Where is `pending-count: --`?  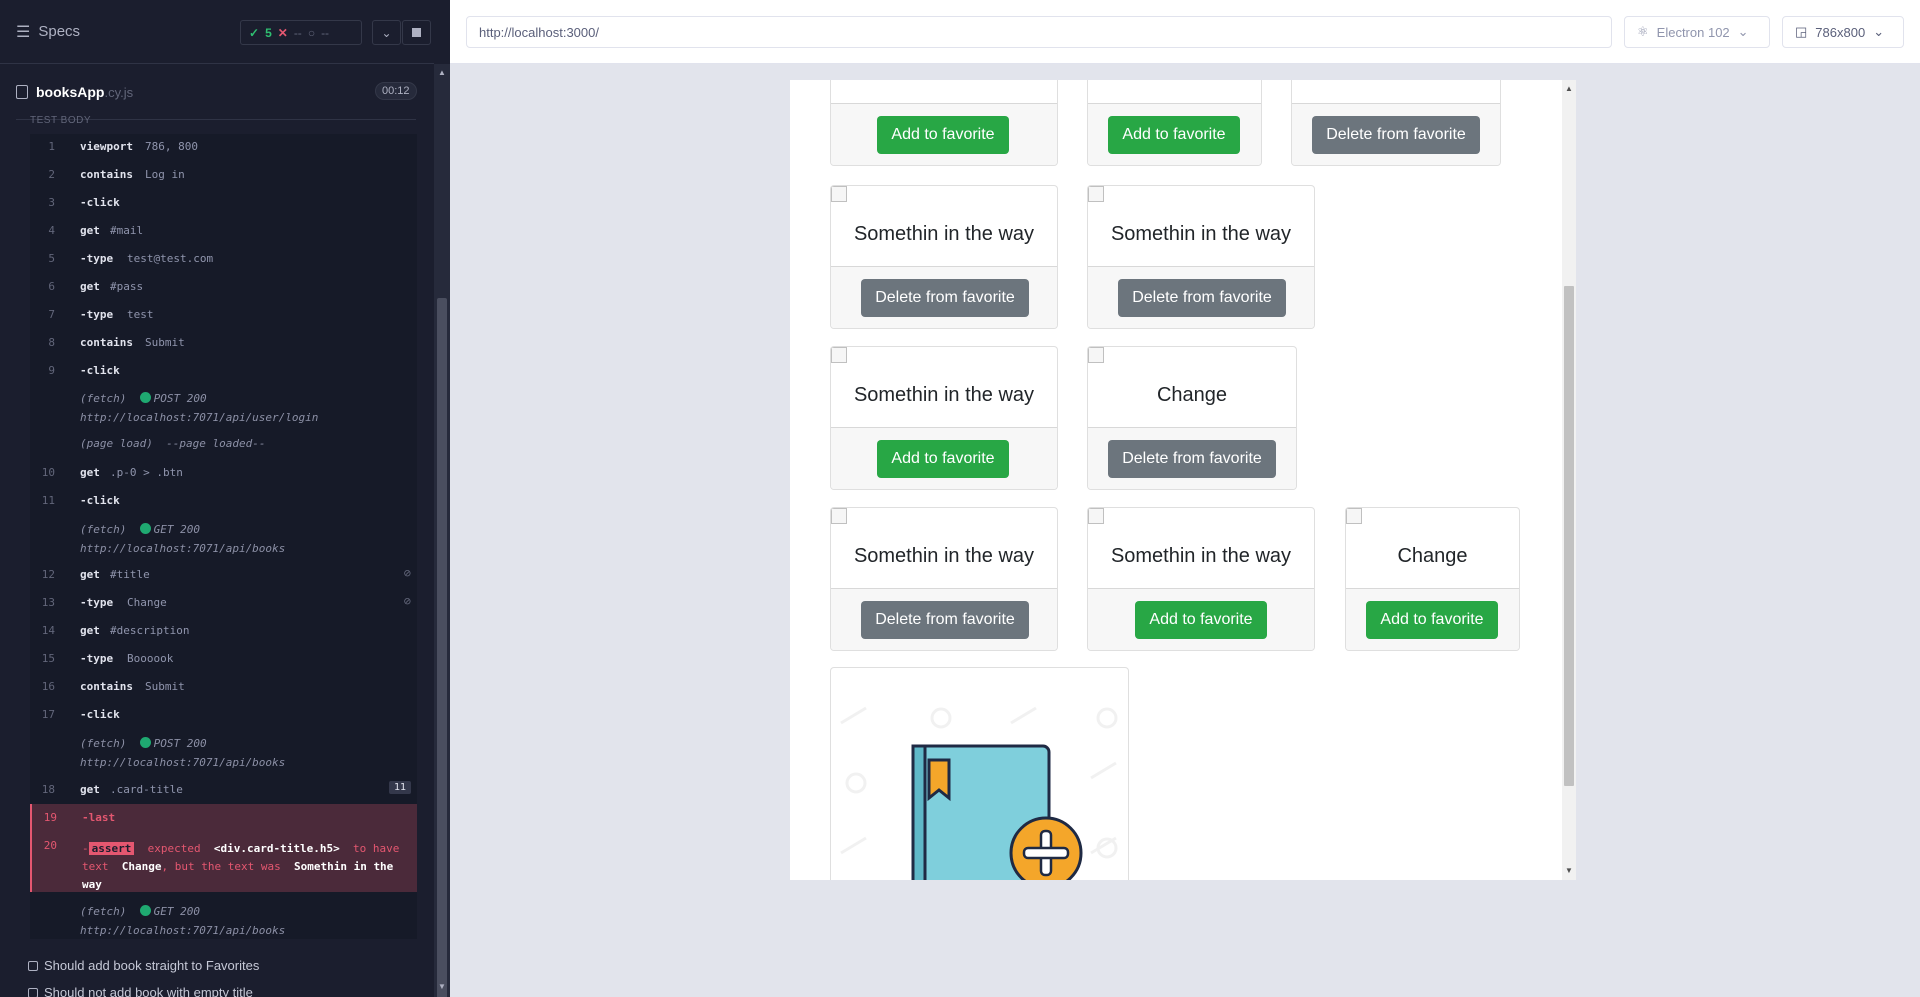
pending-count: -- is located at coordinates (325, 32).